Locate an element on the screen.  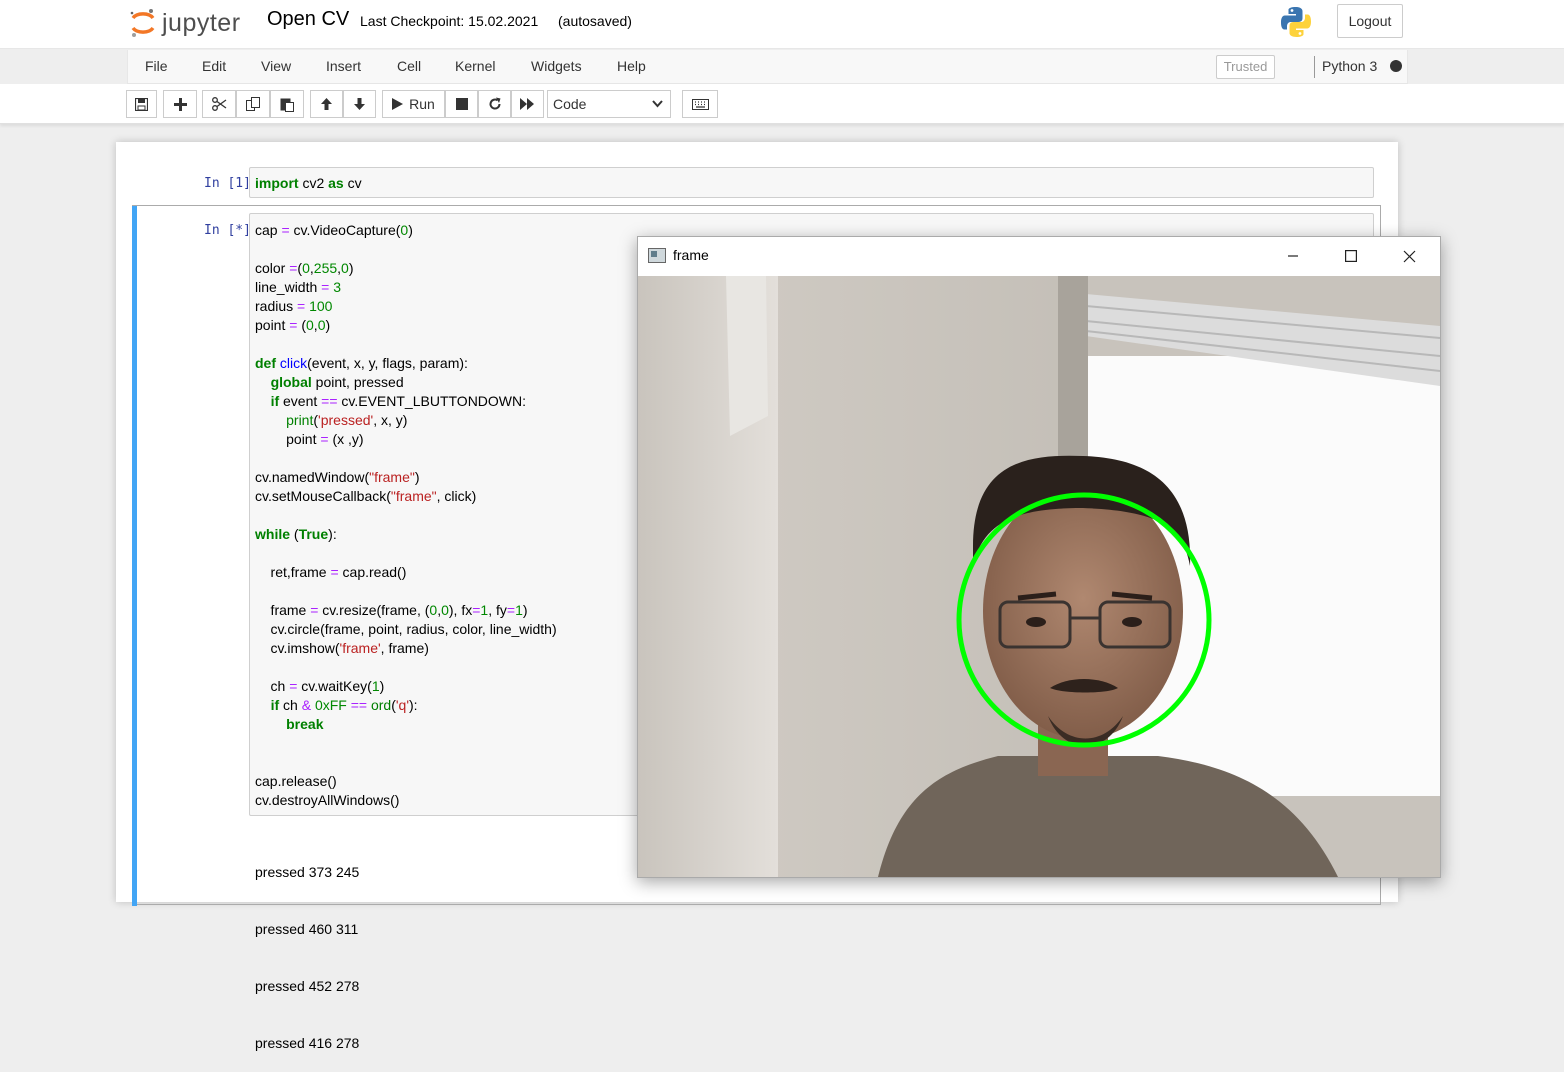
code-line: def click(event, x, y, flags, param): is located at coordinates (361, 363).